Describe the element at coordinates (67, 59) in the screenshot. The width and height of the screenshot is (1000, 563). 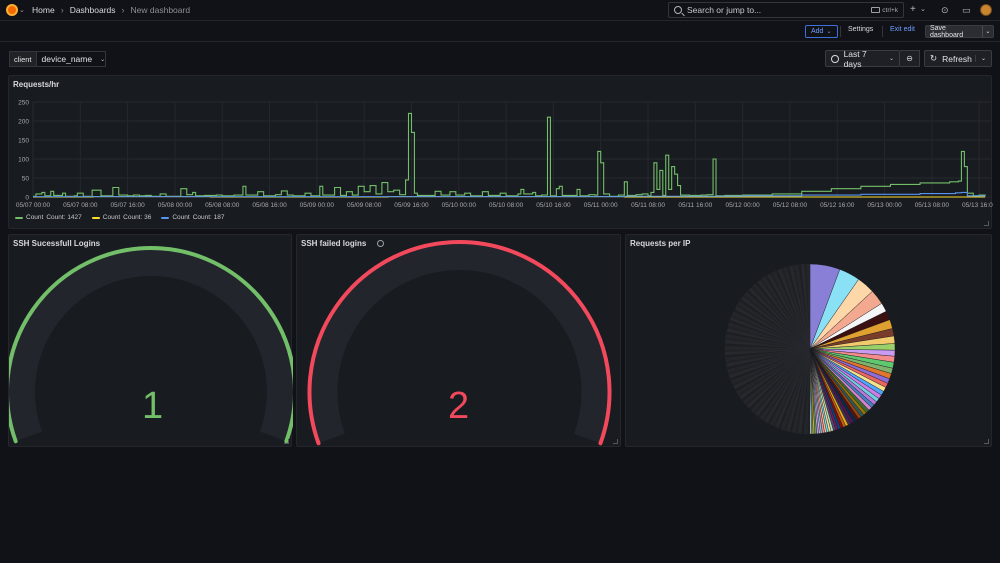
I see `variable-value: device_name` at that location.